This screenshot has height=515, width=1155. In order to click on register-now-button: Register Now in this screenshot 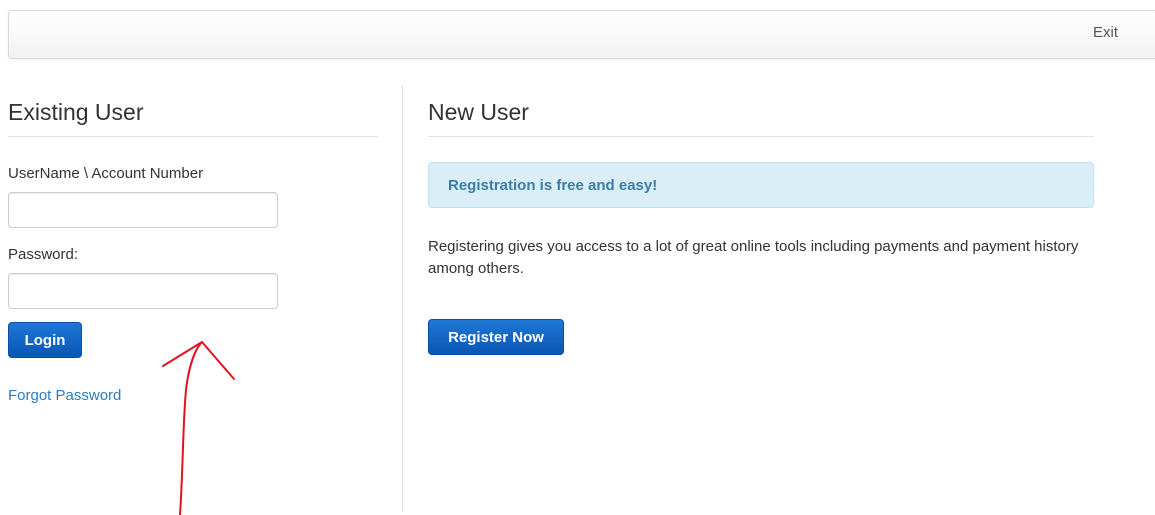, I will do `click(496, 337)`.